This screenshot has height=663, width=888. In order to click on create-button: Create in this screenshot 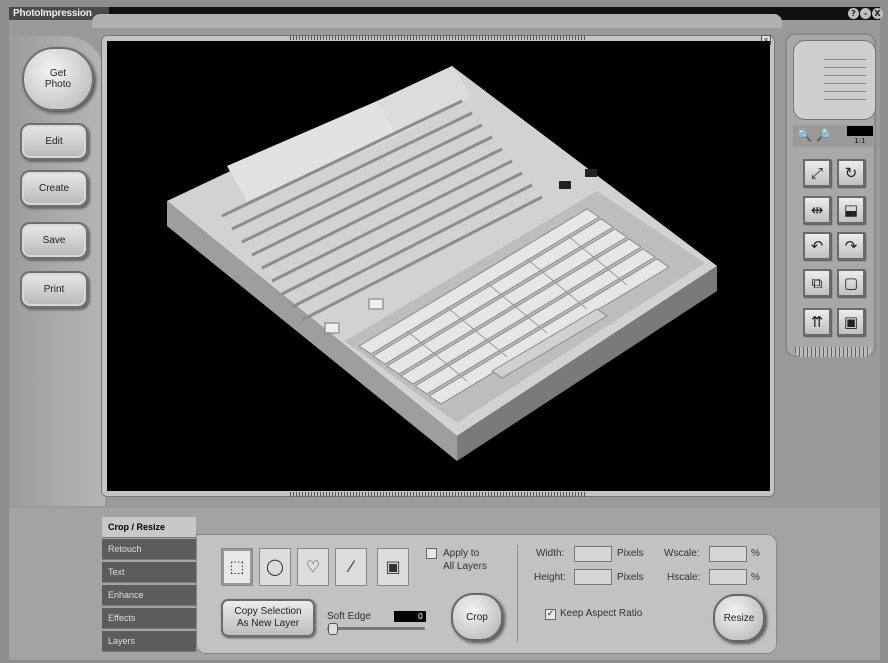, I will do `click(54, 188)`.